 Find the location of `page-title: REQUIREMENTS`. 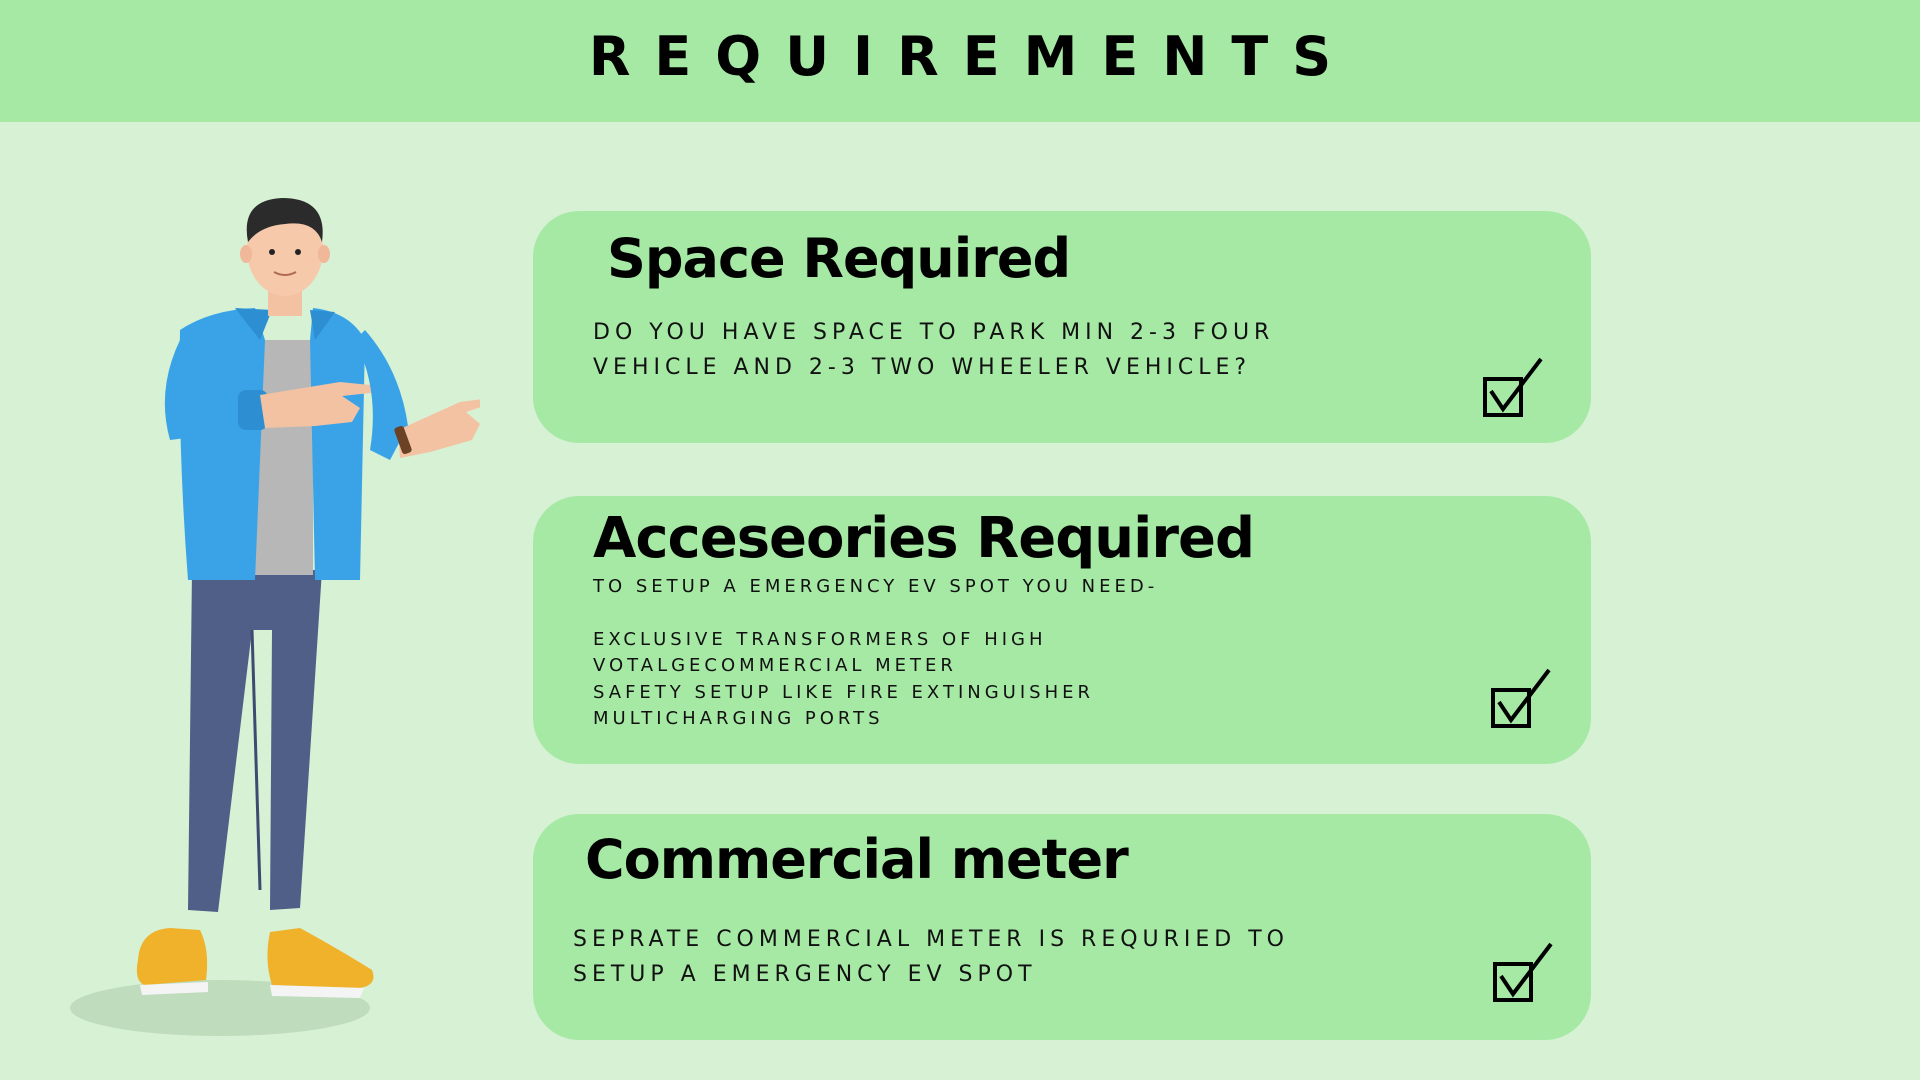

page-title: REQUIREMENTS is located at coordinates (972, 56).